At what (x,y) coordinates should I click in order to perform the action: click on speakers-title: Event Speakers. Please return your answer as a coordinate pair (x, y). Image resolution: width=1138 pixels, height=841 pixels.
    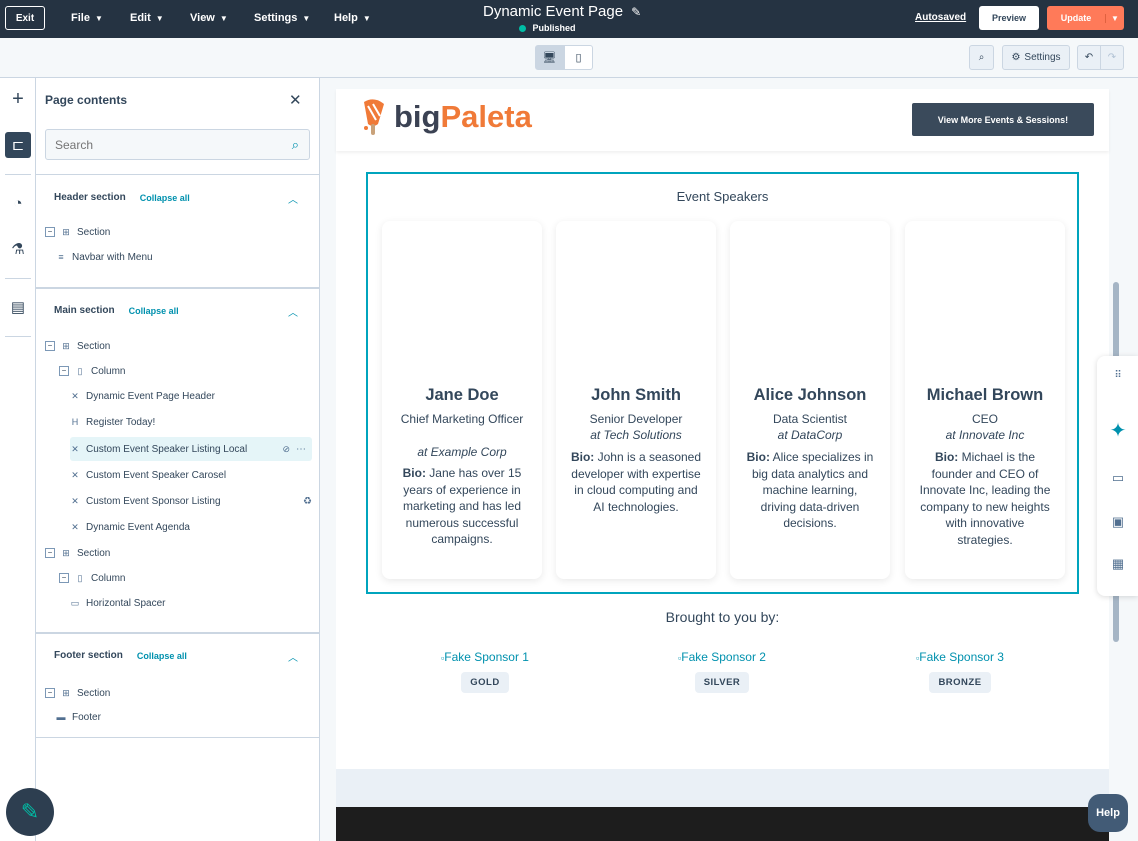
    Looking at the image, I should click on (722, 196).